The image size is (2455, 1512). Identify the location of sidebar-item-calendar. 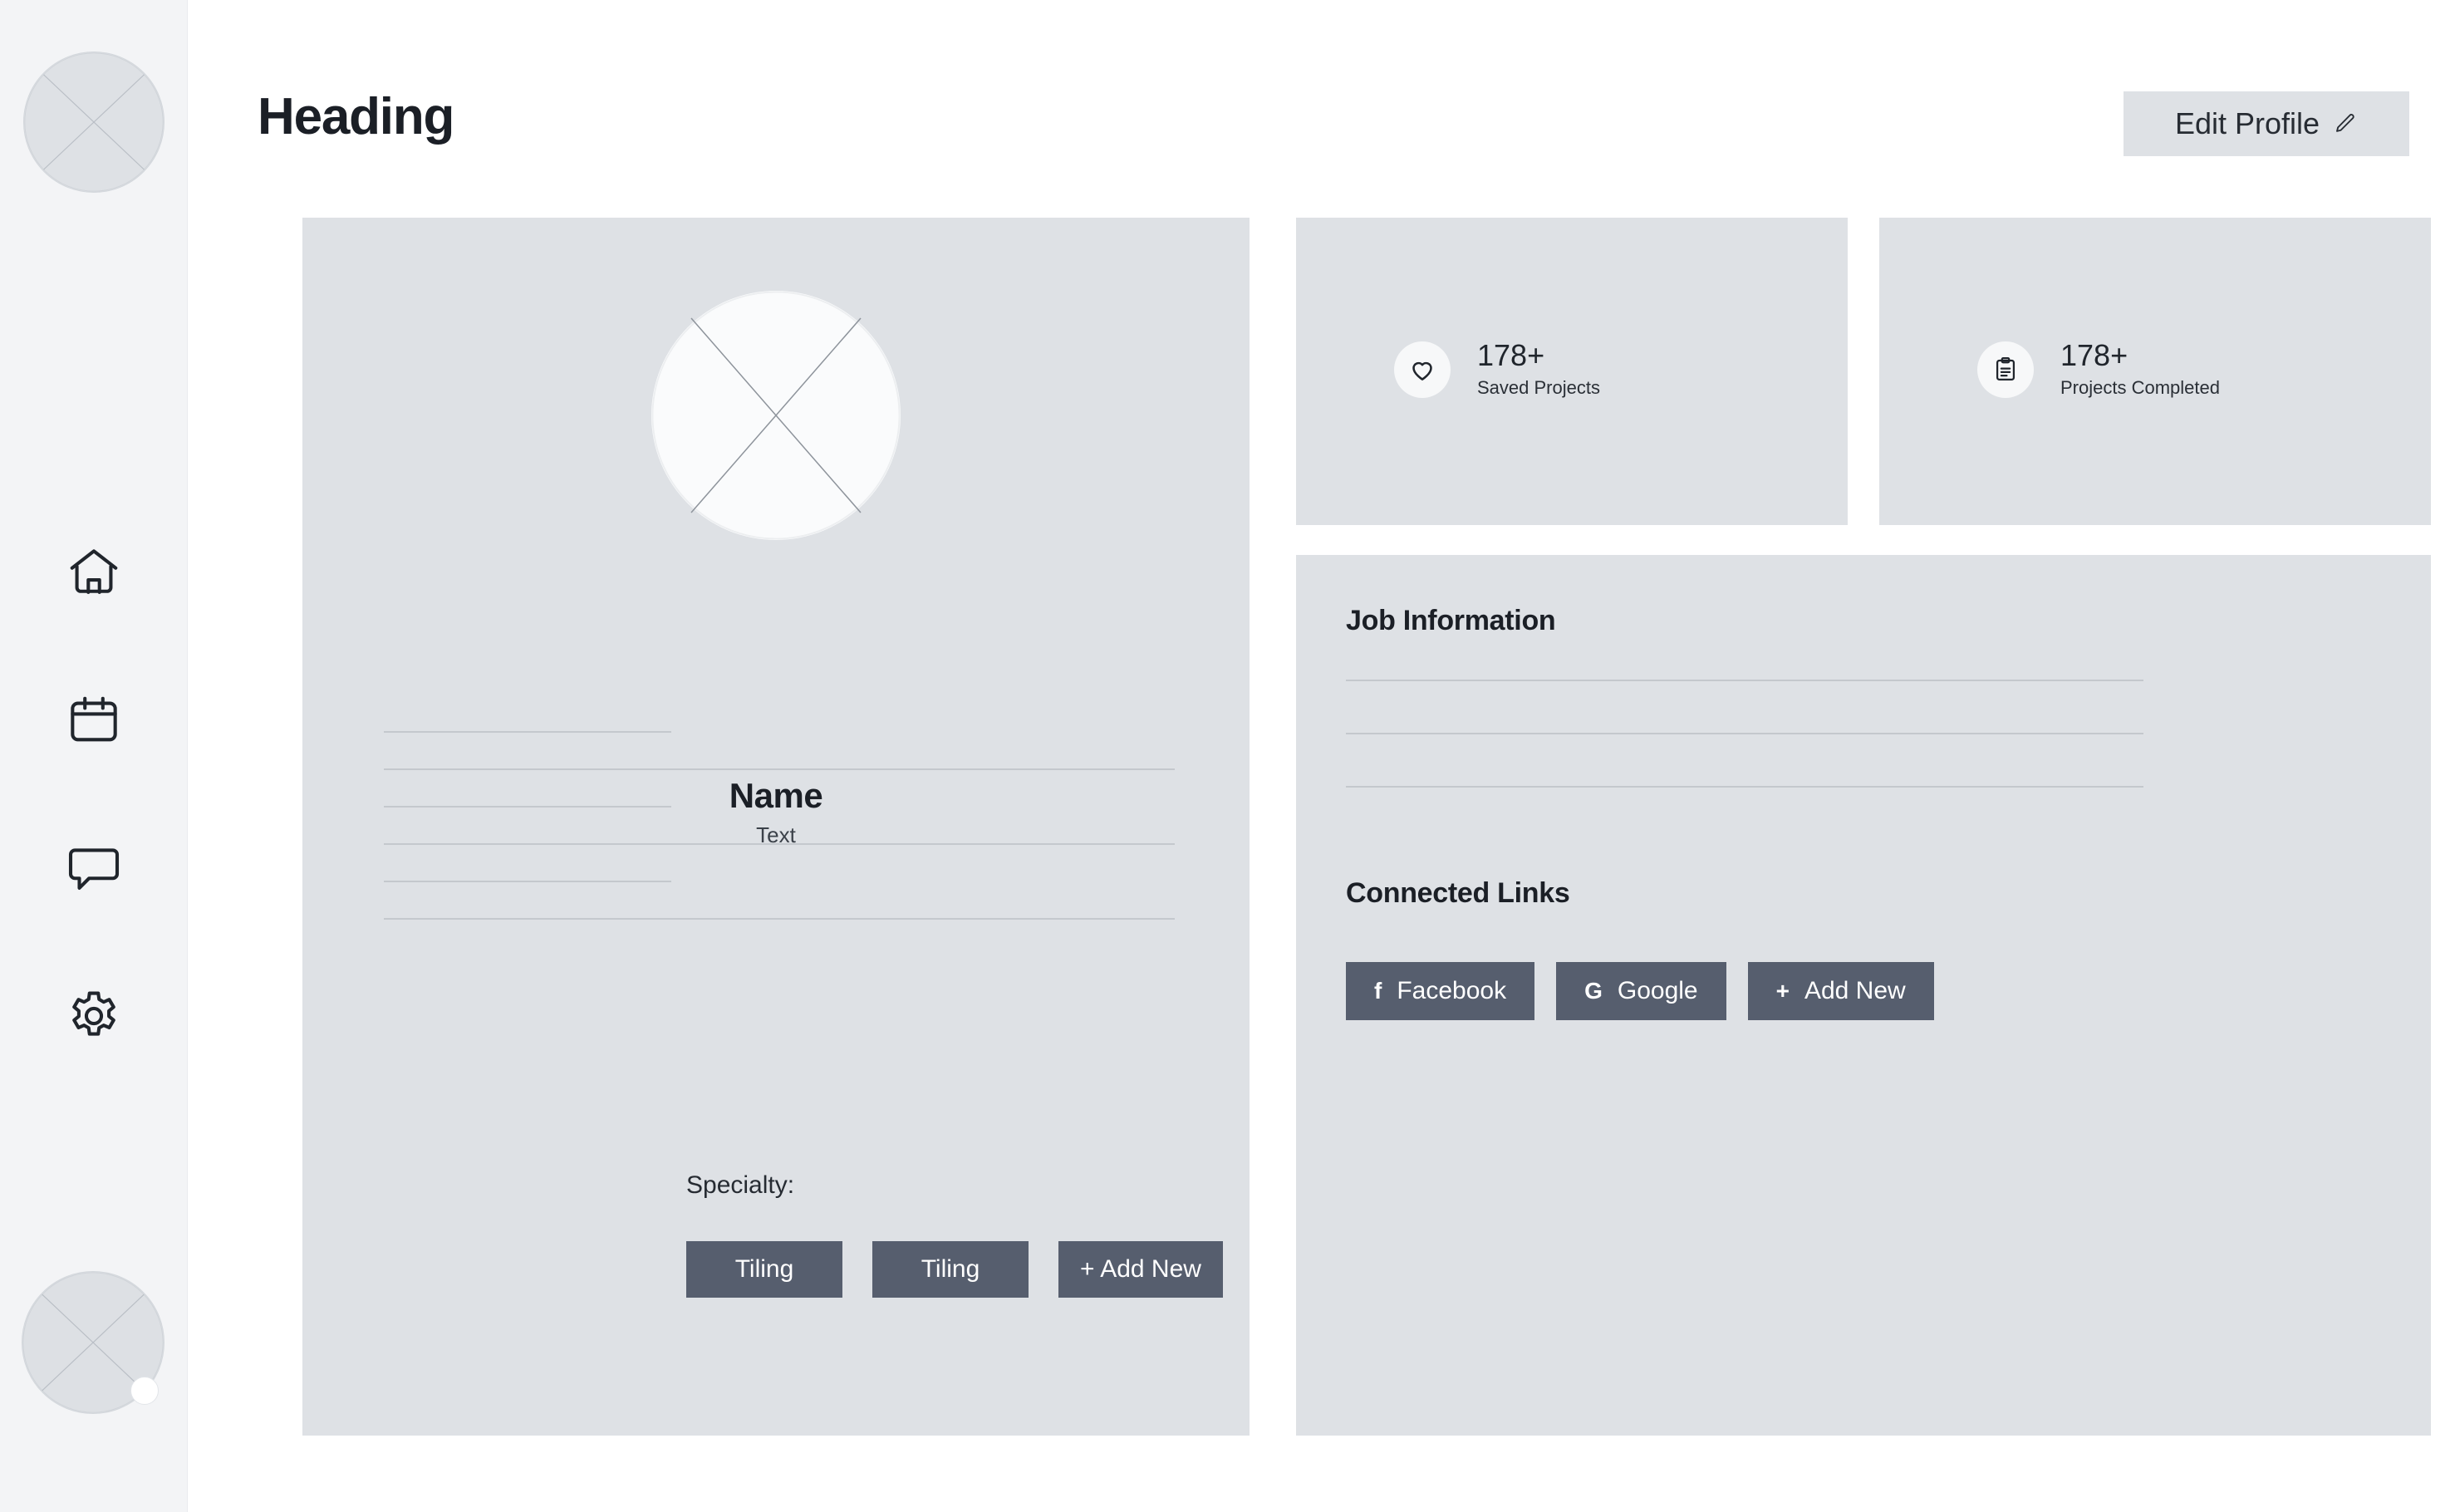
(94, 720).